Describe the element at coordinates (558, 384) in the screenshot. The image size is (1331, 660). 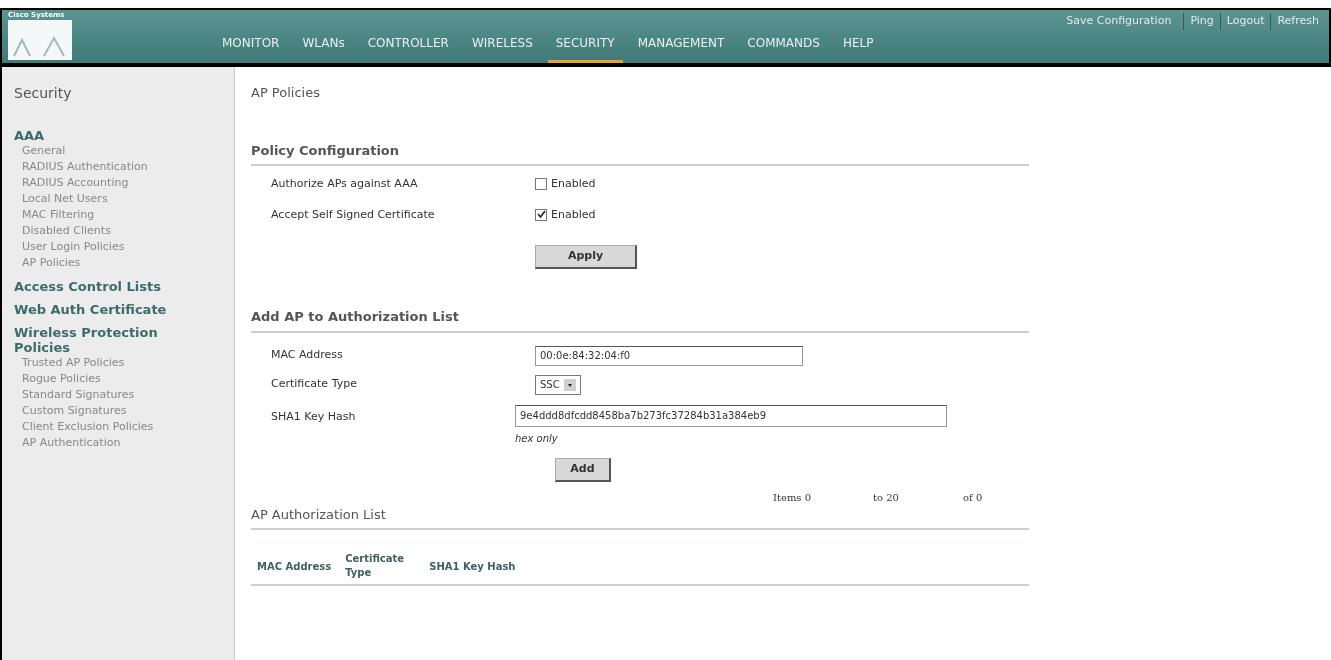
I see `certificate-type-select: SSC` at that location.